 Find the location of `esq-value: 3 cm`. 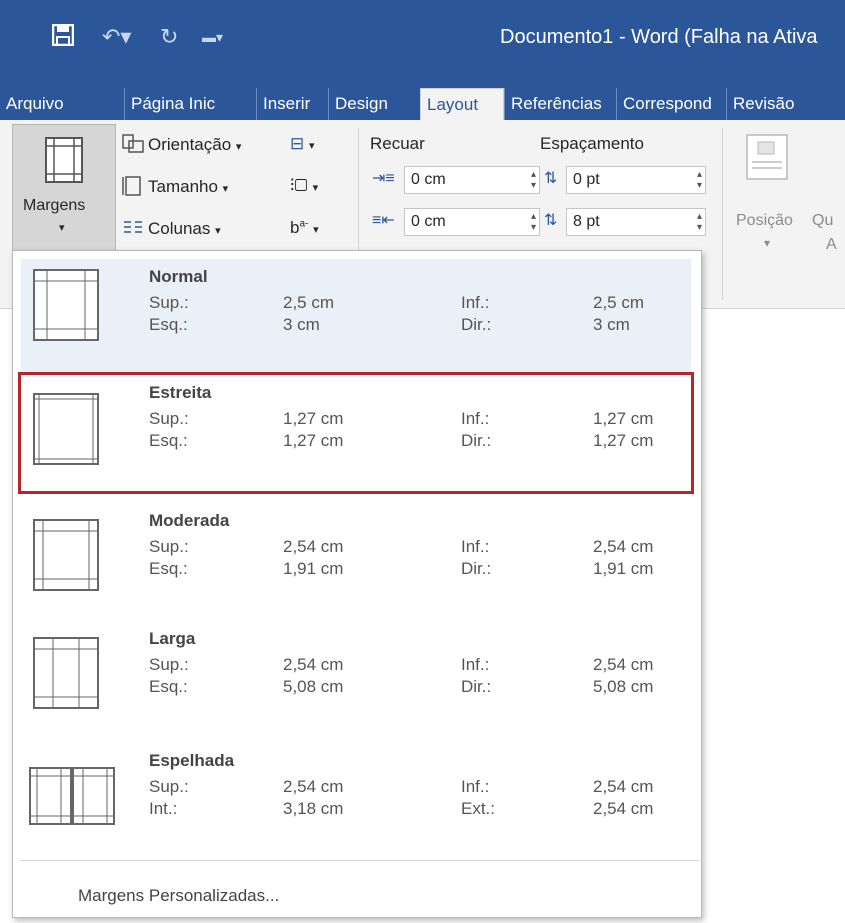

esq-value: 3 cm is located at coordinates (301, 324).